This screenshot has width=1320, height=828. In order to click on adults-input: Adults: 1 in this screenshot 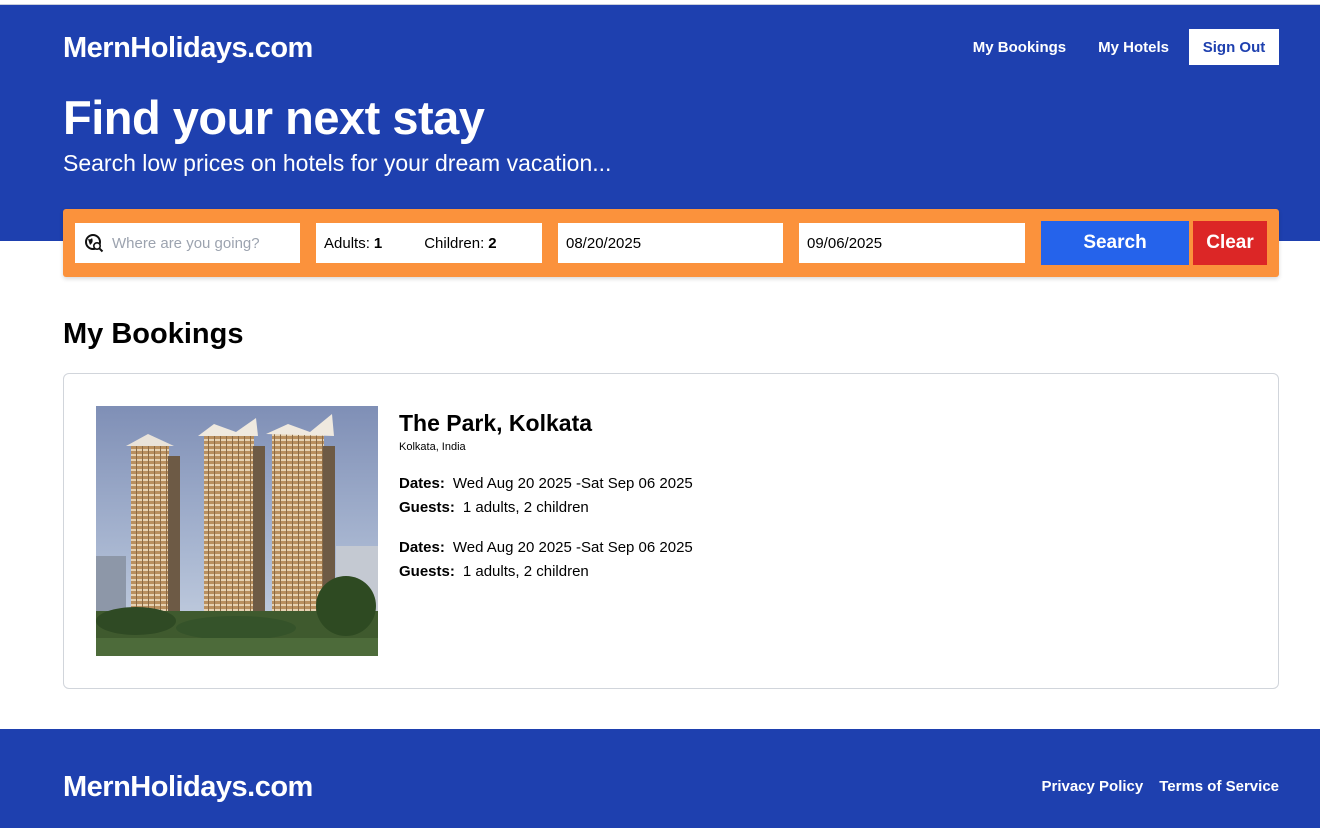, I will do `click(353, 243)`.